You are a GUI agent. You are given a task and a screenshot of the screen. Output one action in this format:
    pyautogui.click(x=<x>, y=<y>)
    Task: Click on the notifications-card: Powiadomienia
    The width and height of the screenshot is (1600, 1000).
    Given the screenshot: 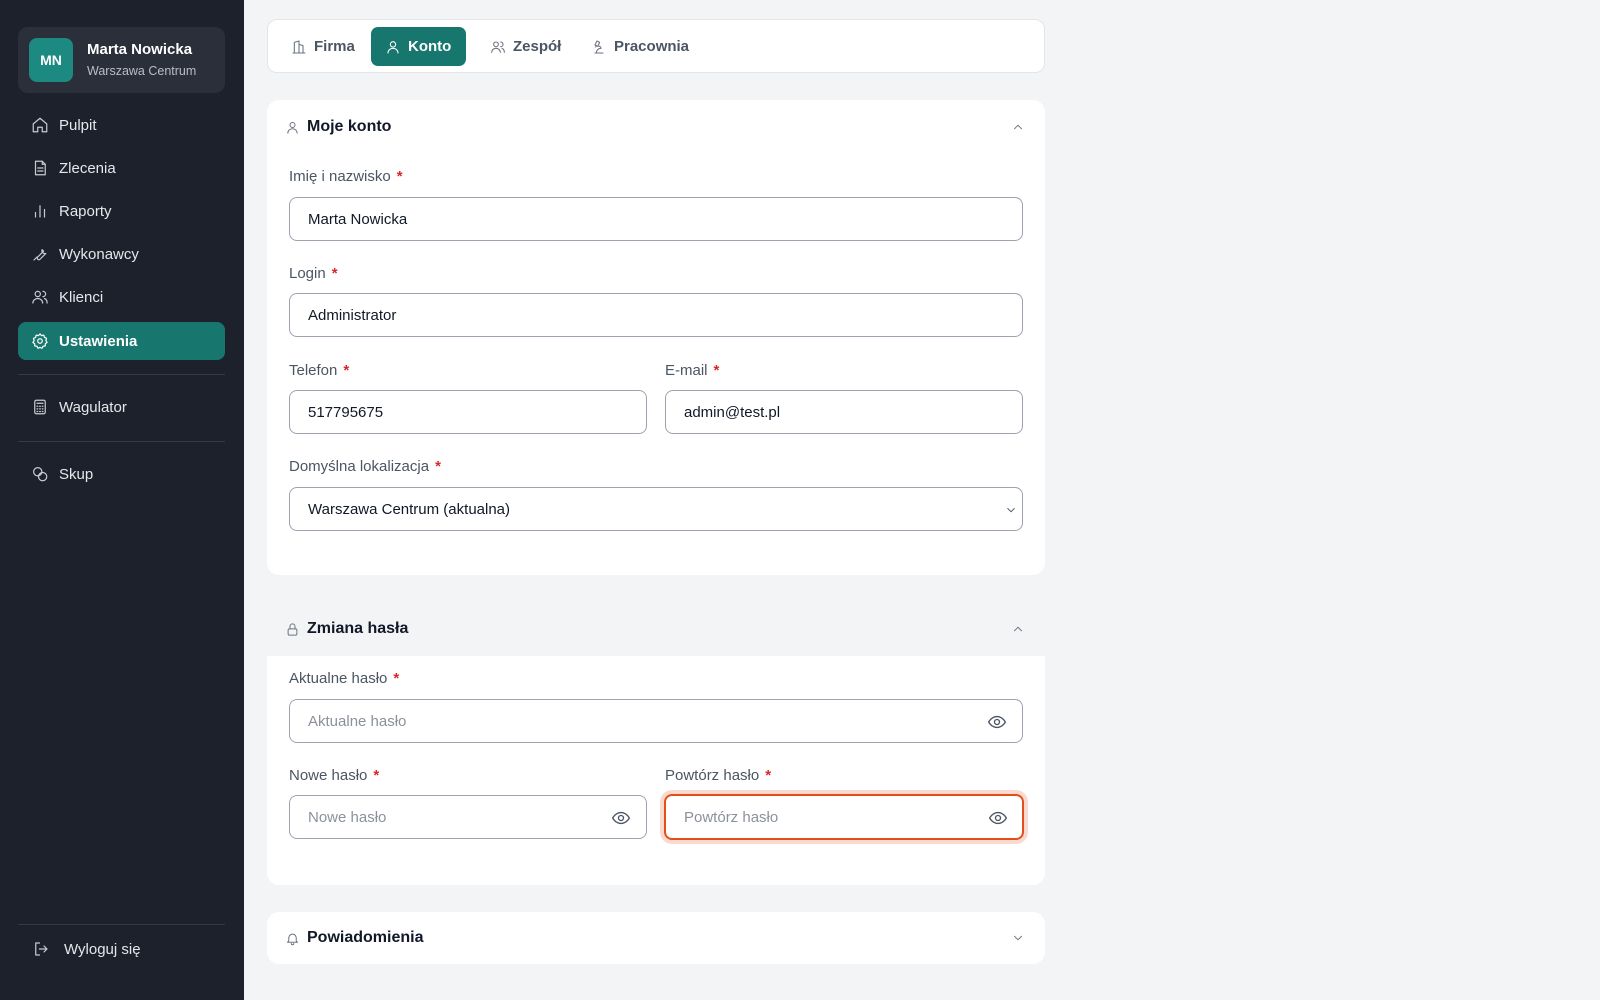 What is the action you would take?
    pyautogui.click(x=656, y=938)
    